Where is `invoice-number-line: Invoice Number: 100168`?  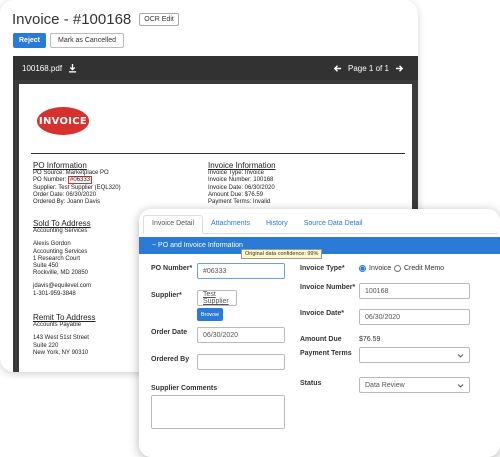
invoice-number-line: Invoice Number: 100168 is located at coordinates (241, 180).